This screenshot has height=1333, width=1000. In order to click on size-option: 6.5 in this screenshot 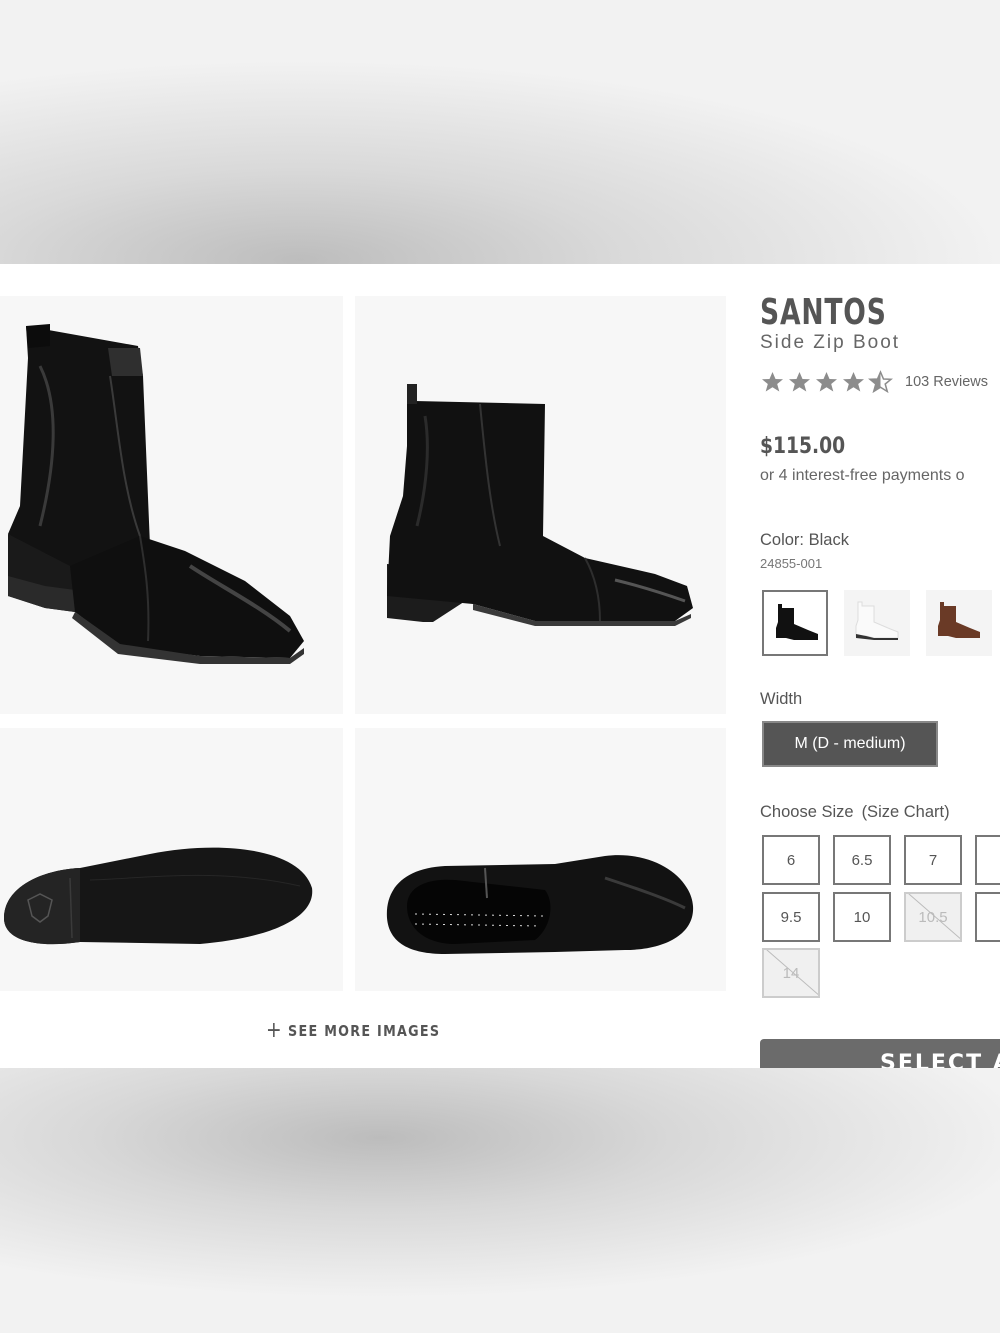, I will do `click(862, 860)`.